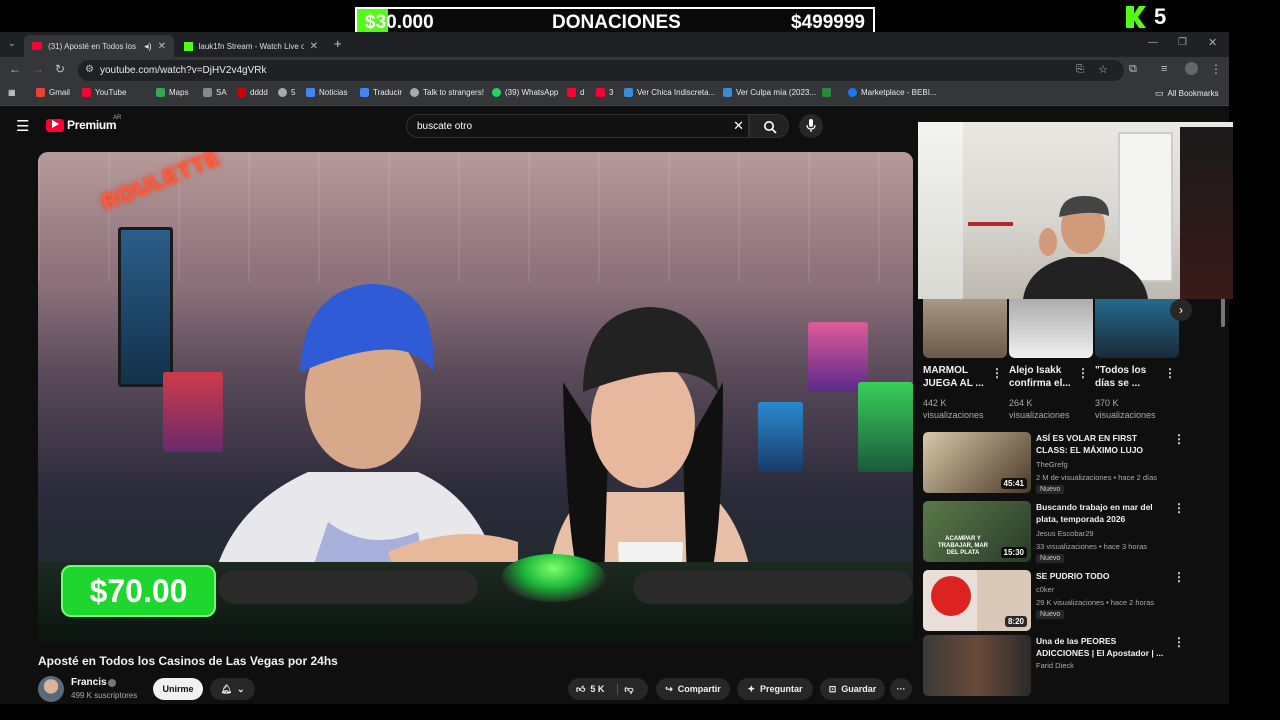 This screenshot has height=720, width=1280. I want to click on reload-icon: ↻, so click(60, 69).